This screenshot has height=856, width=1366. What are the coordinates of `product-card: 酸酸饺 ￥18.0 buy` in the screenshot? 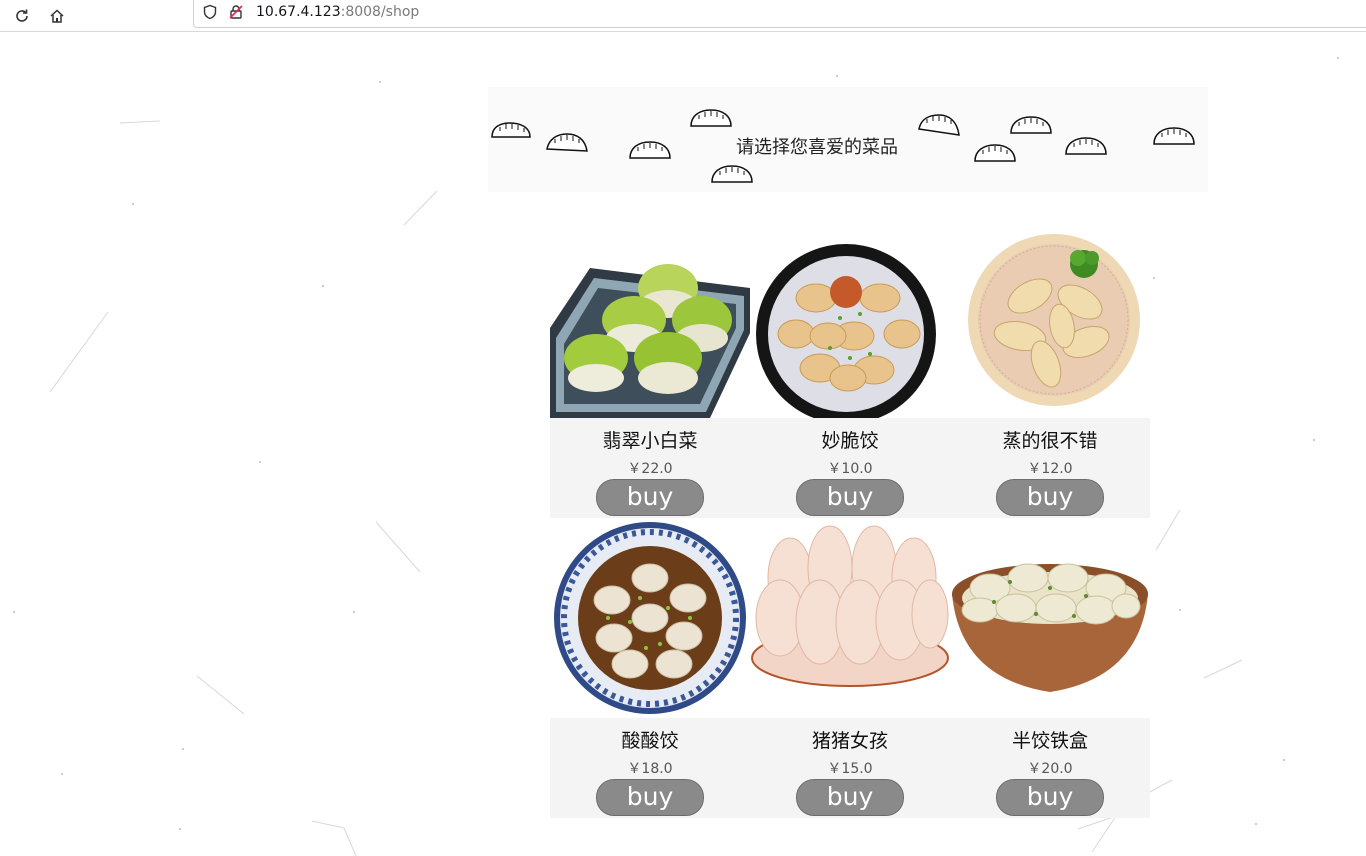 It's located at (650, 668).